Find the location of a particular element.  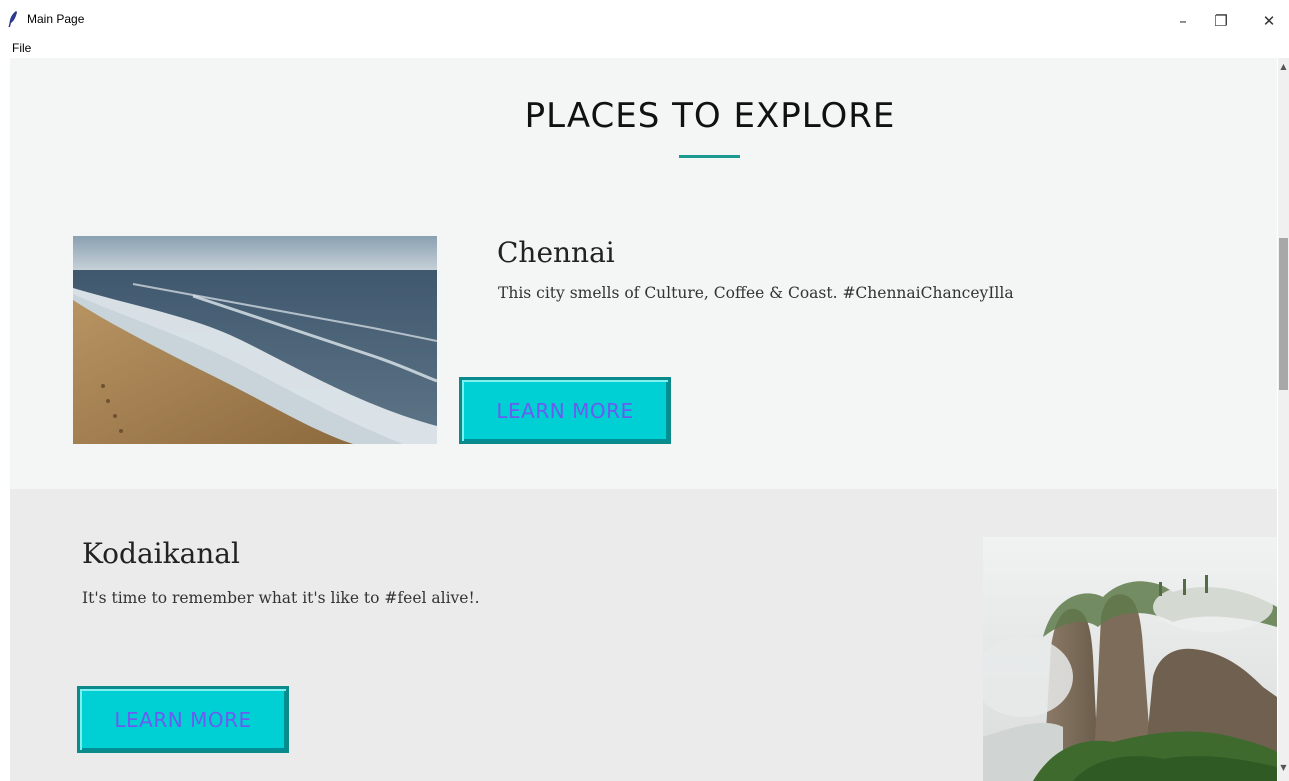

scroll-thumb is located at coordinates (1283, 314).